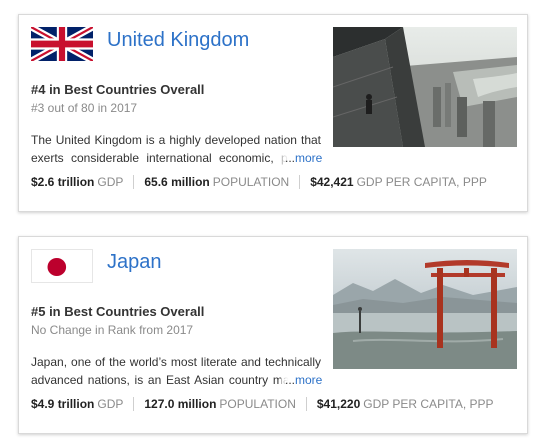 Image resolution: width=543 pixels, height=446 pixels. I want to click on population-value: 65.6 million, so click(177, 182).